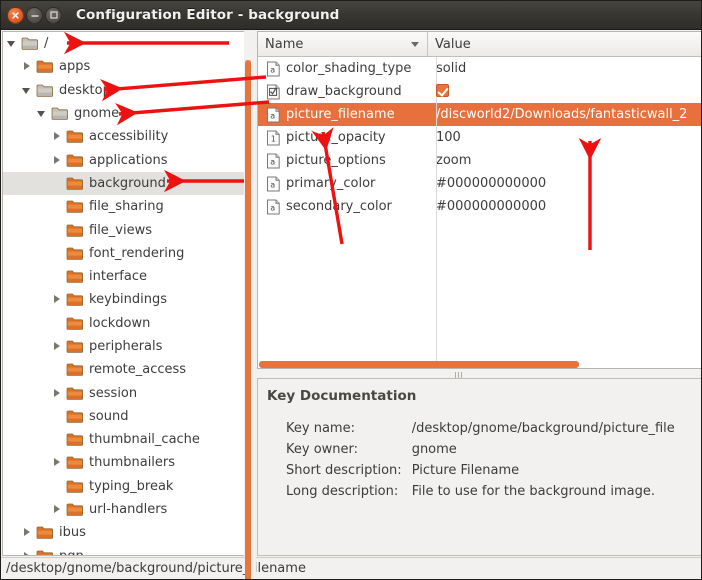  I want to click on window-controls, so click(34, 15).